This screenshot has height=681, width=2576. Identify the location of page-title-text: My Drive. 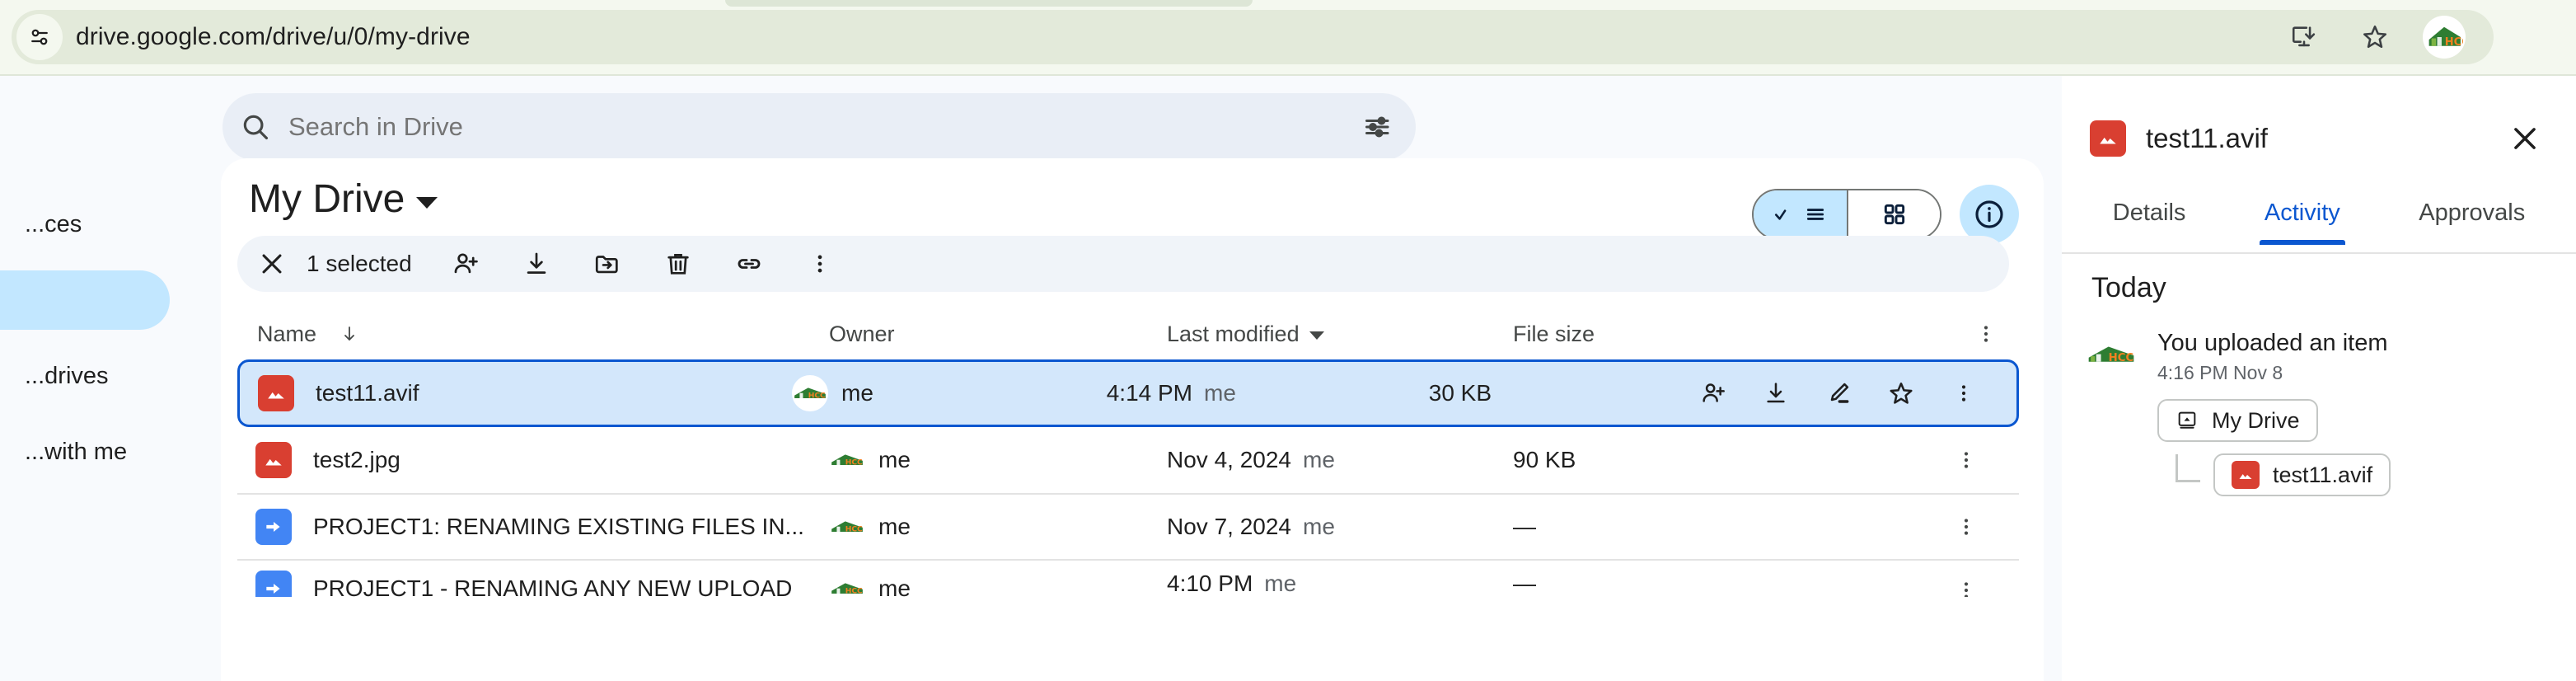
(327, 199).